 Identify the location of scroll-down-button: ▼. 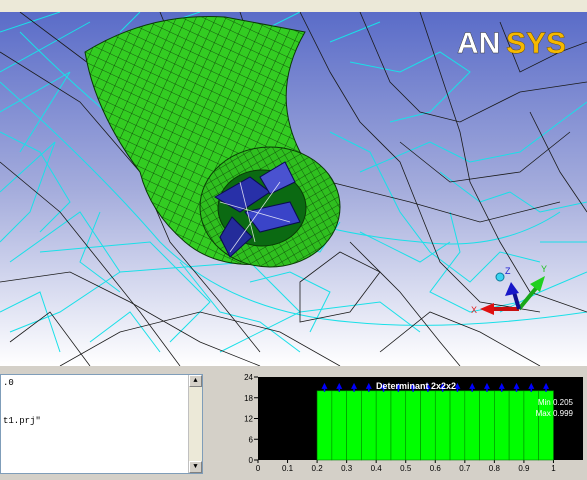
(195, 467).